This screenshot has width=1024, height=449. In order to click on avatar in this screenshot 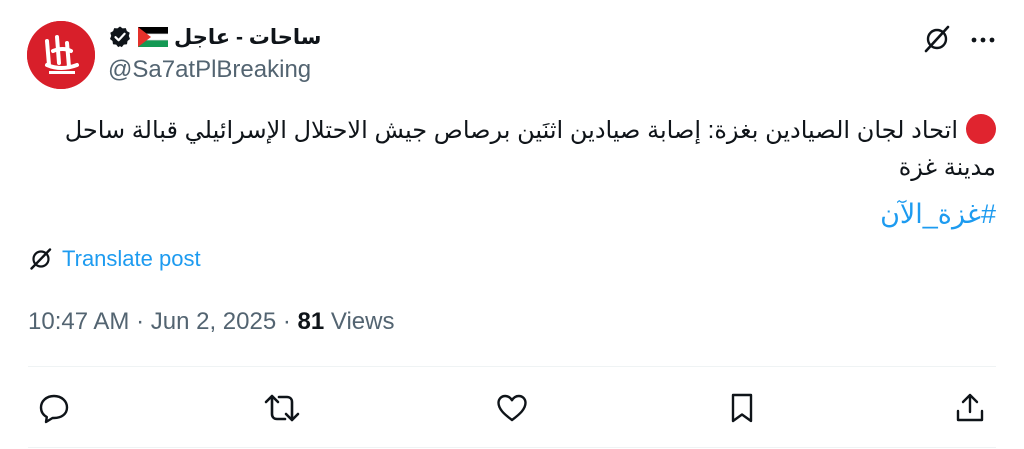, I will do `click(61, 55)`.